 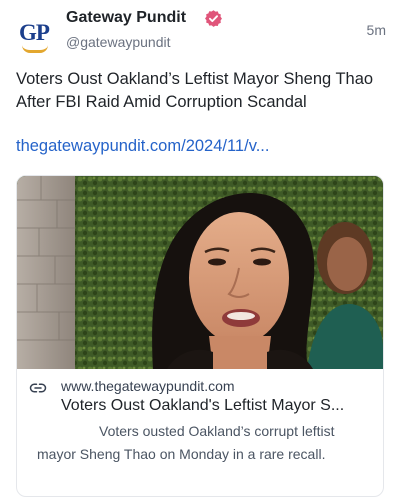 I want to click on avatar-swoosh, so click(x=35, y=49).